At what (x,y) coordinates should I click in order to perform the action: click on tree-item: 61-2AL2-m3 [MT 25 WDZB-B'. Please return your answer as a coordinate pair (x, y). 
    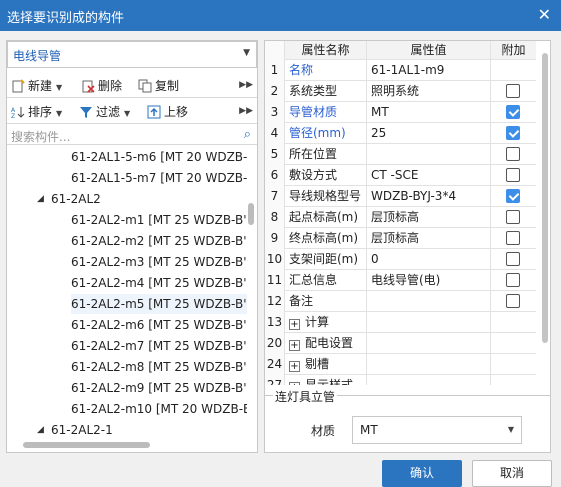
    Looking at the image, I should click on (127, 262).